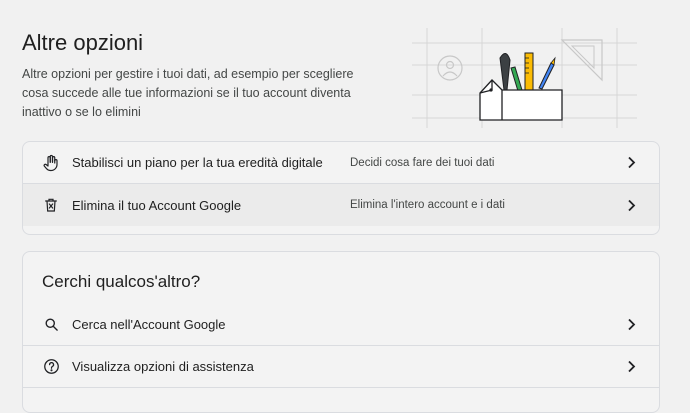  What do you see at coordinates (83, 42) in the screenshot?
I see `page-title: Altre opzioni` at bounding box center [83, 42].